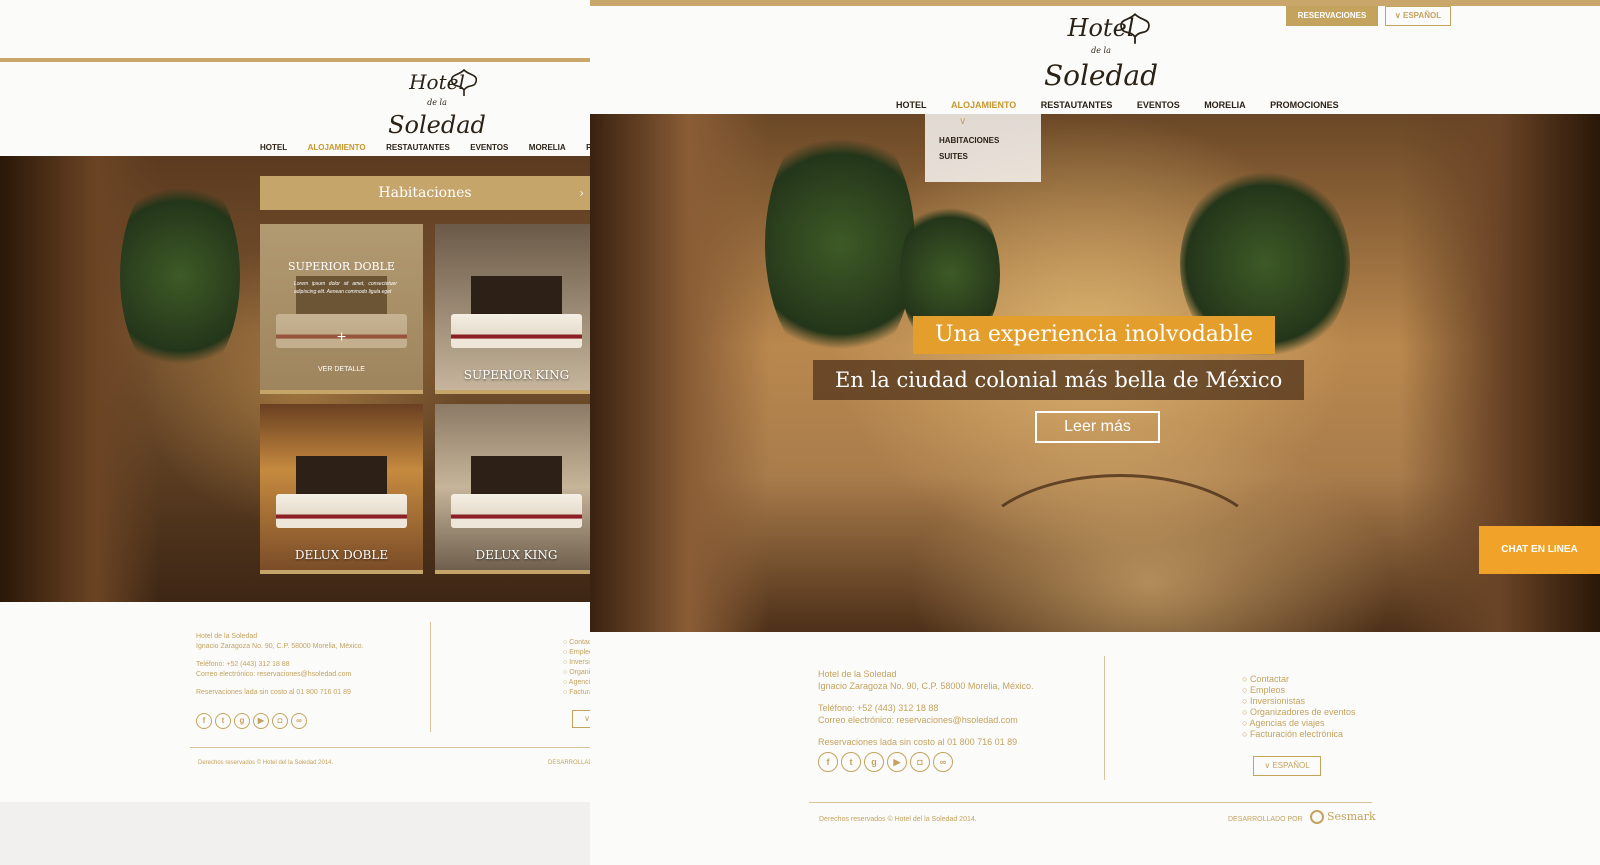  I want to click on footer-link: Agencias de viajes, so click(576, 683).